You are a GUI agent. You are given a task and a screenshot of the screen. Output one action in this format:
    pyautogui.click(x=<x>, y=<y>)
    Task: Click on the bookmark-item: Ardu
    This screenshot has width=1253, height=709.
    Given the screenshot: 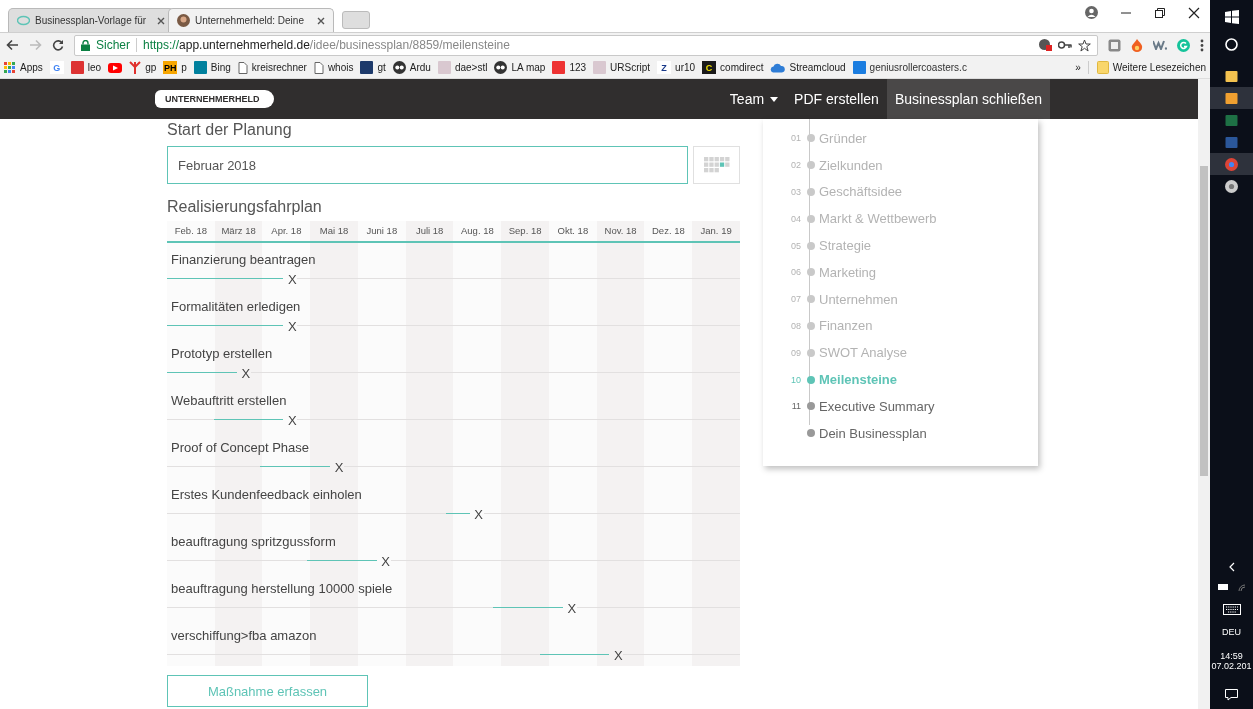 What is the action you would take?
    pyautogui.click(x=411, y=67)
    